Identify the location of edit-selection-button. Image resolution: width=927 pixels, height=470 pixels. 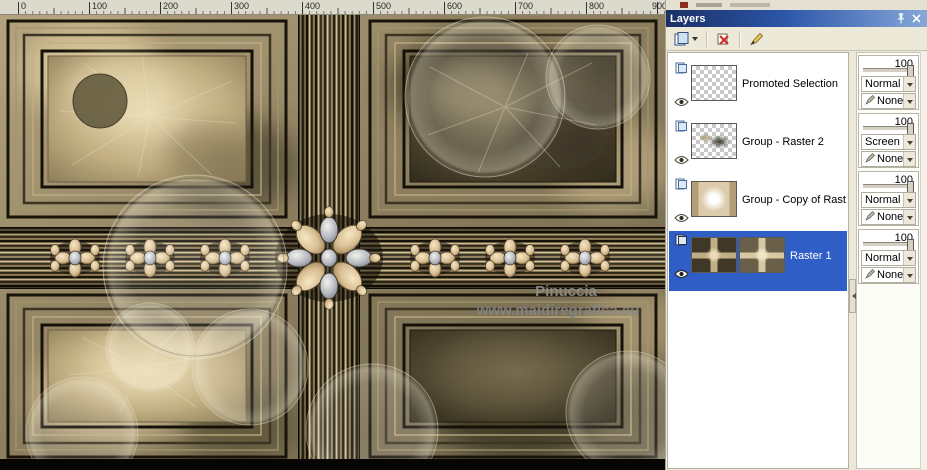
(756, 39).